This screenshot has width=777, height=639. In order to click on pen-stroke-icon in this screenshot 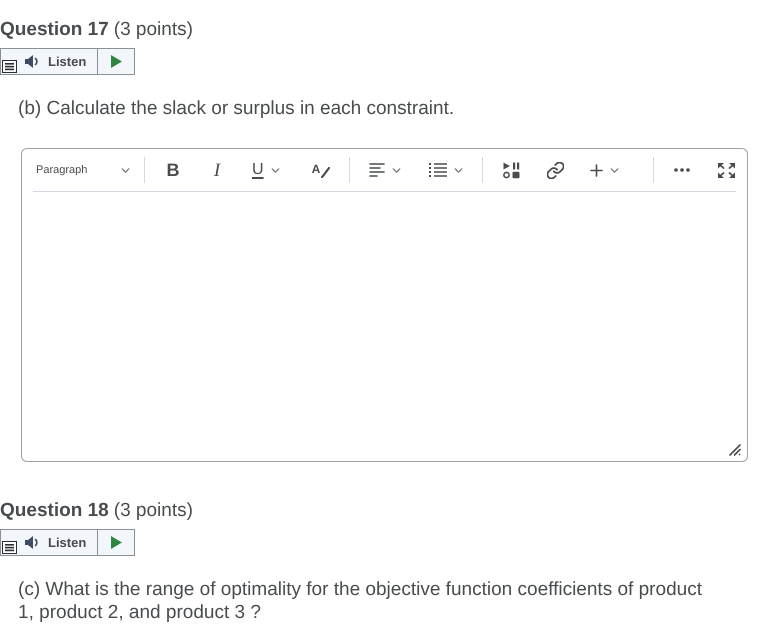, I will do `click(325, 172)`.